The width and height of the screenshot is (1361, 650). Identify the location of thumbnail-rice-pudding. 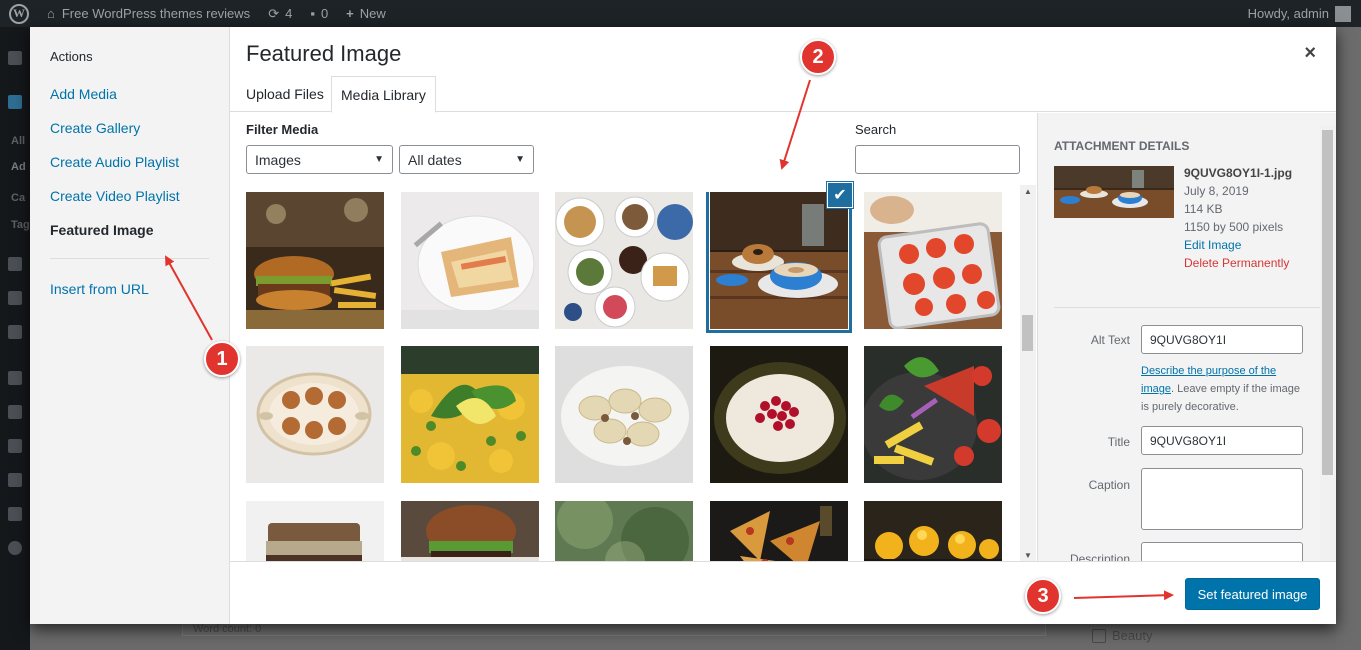
(779, 414).